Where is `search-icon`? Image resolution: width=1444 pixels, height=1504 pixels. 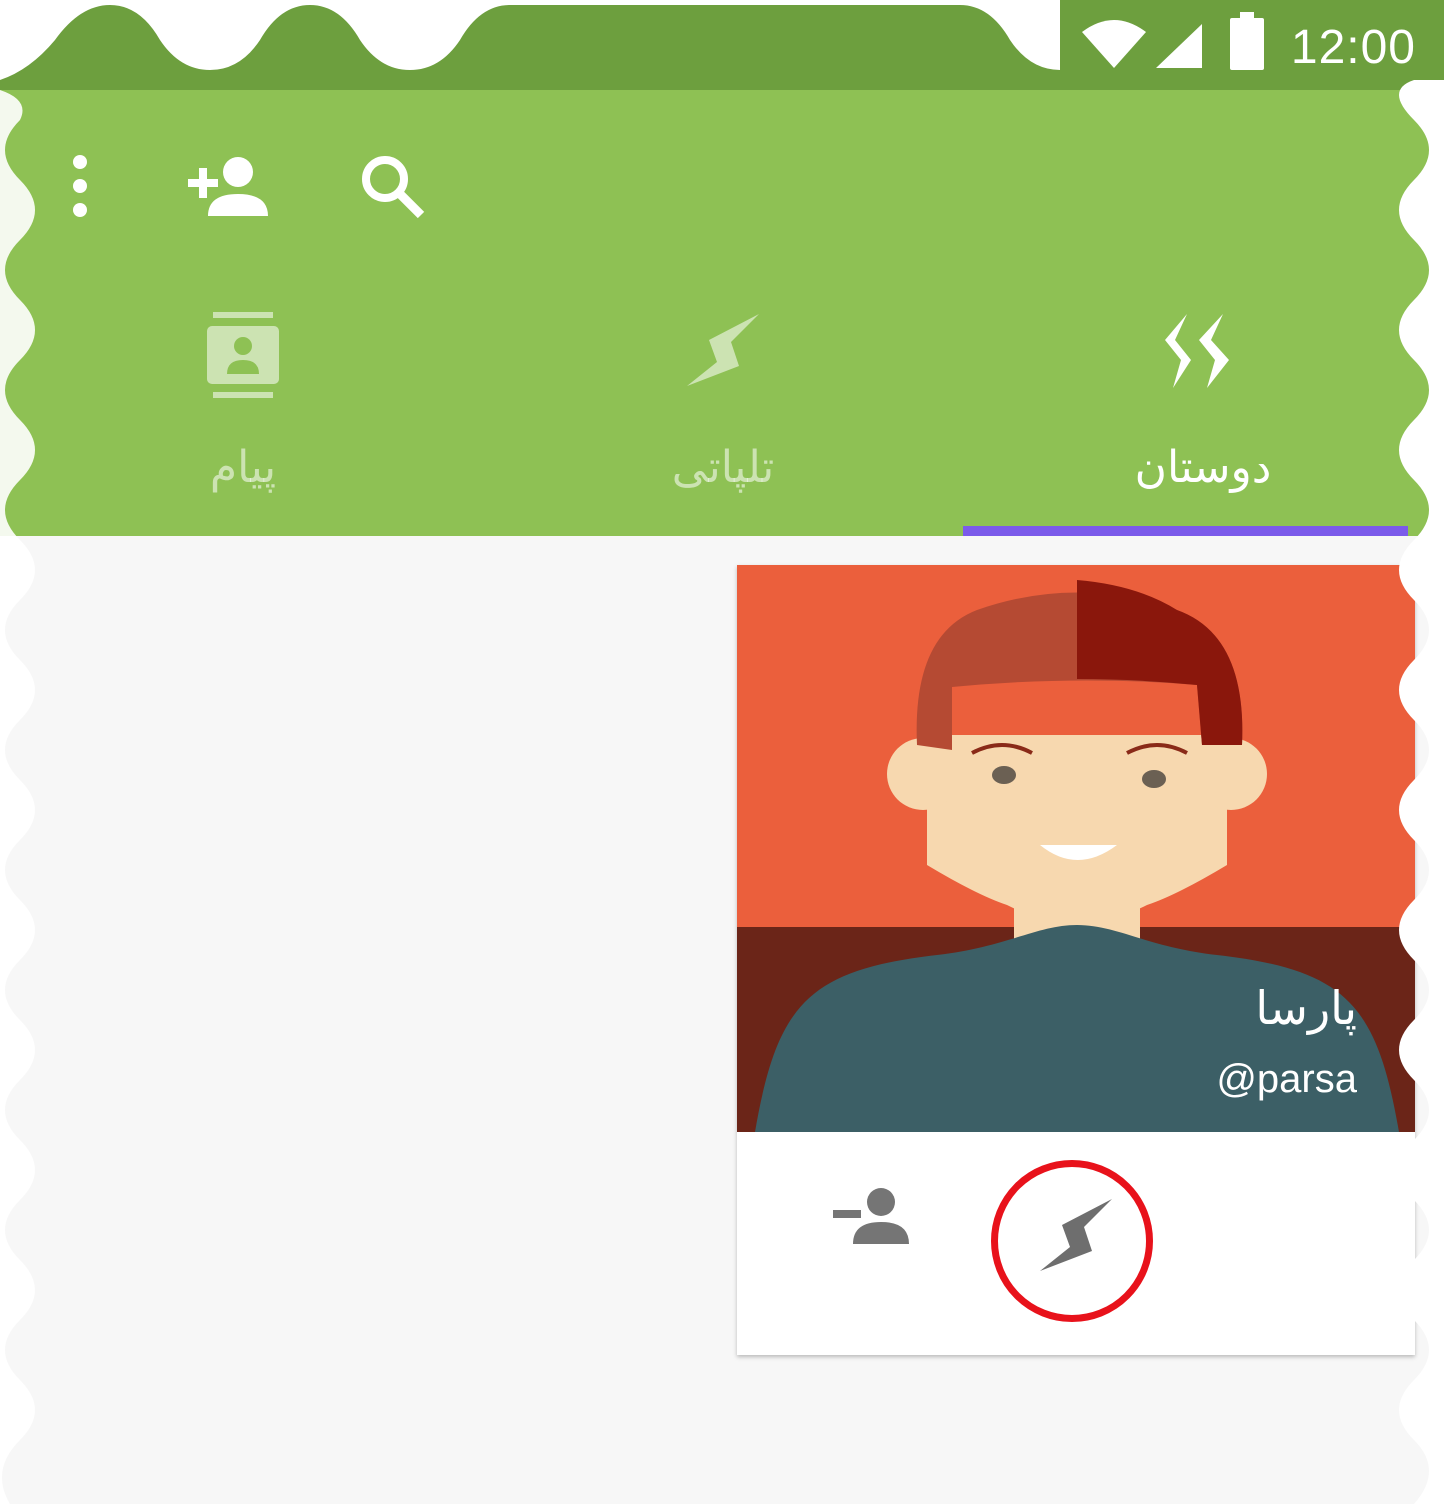
search-icon is located at coordinates (393, 187).